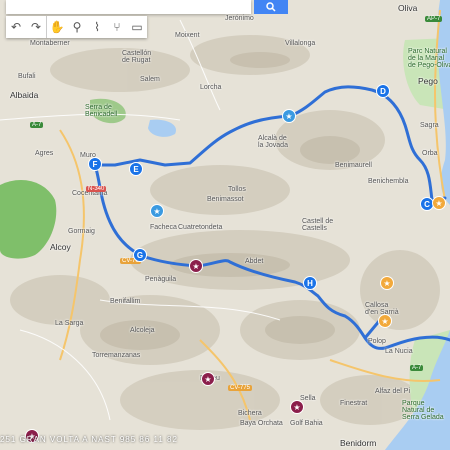 The width and height of the screenshot is (450, 450). I want to click on label-benidorm: Benidorm, so click(358, 443).